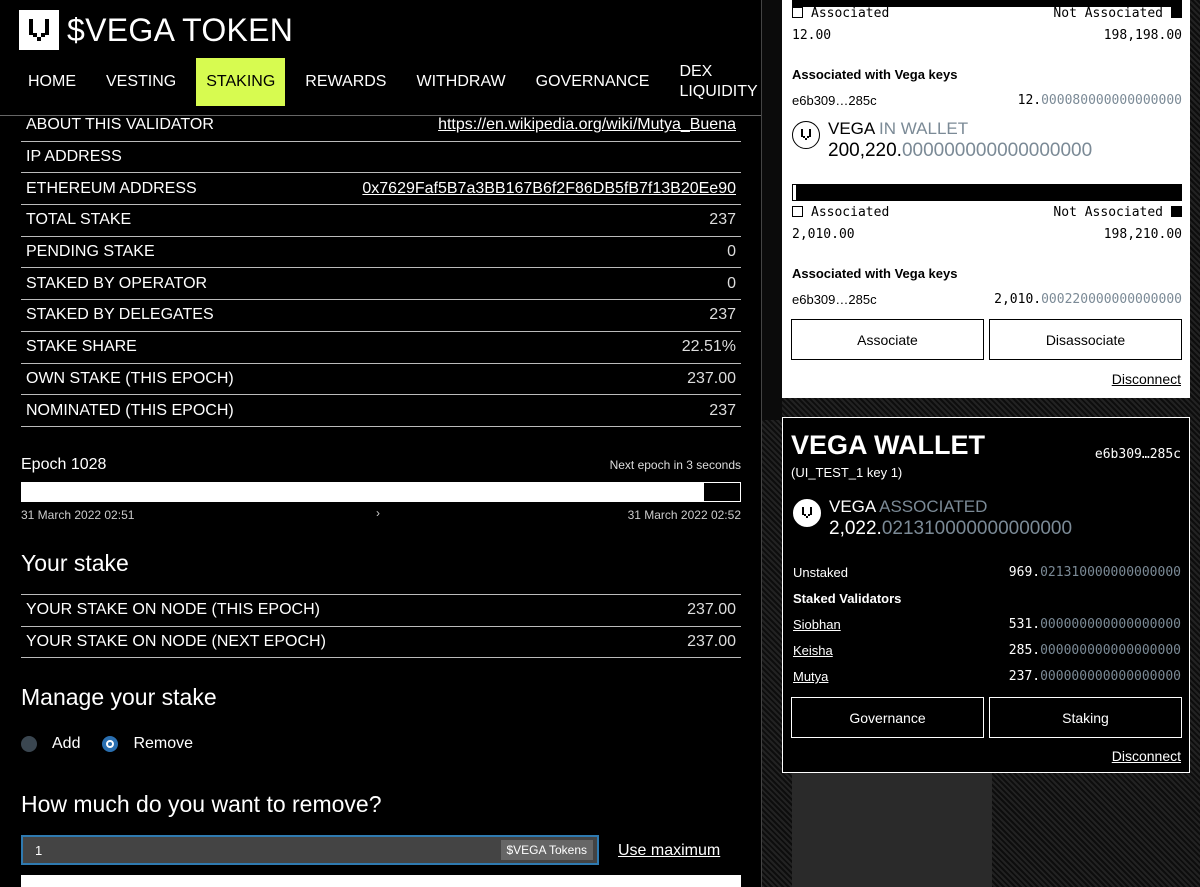  I want to click on use-maximum-link: Use maximum, so click(669, 851).